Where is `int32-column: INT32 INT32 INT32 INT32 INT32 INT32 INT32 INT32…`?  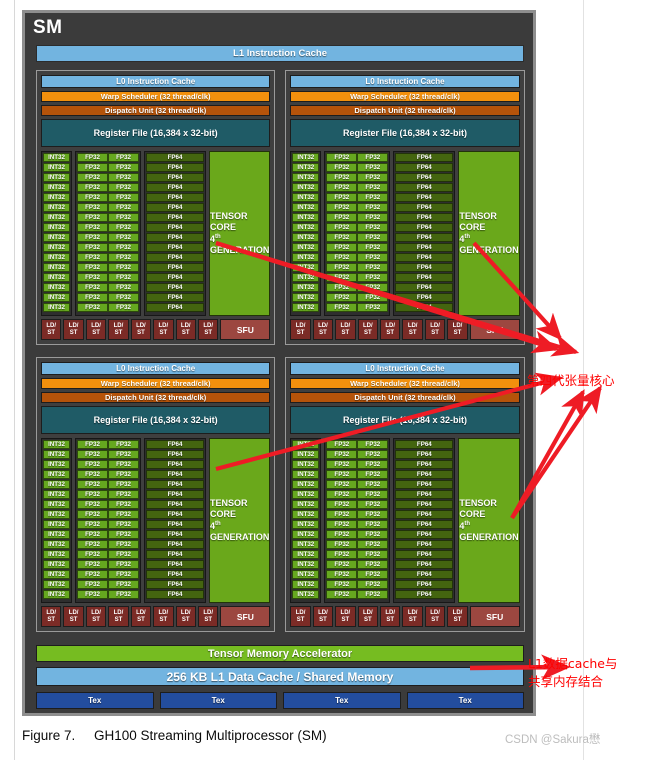 int32-column: INT32 INT32 INT32 INT32 INT32 INT32 INT32 INT32… is located at coordinates (56, 233).